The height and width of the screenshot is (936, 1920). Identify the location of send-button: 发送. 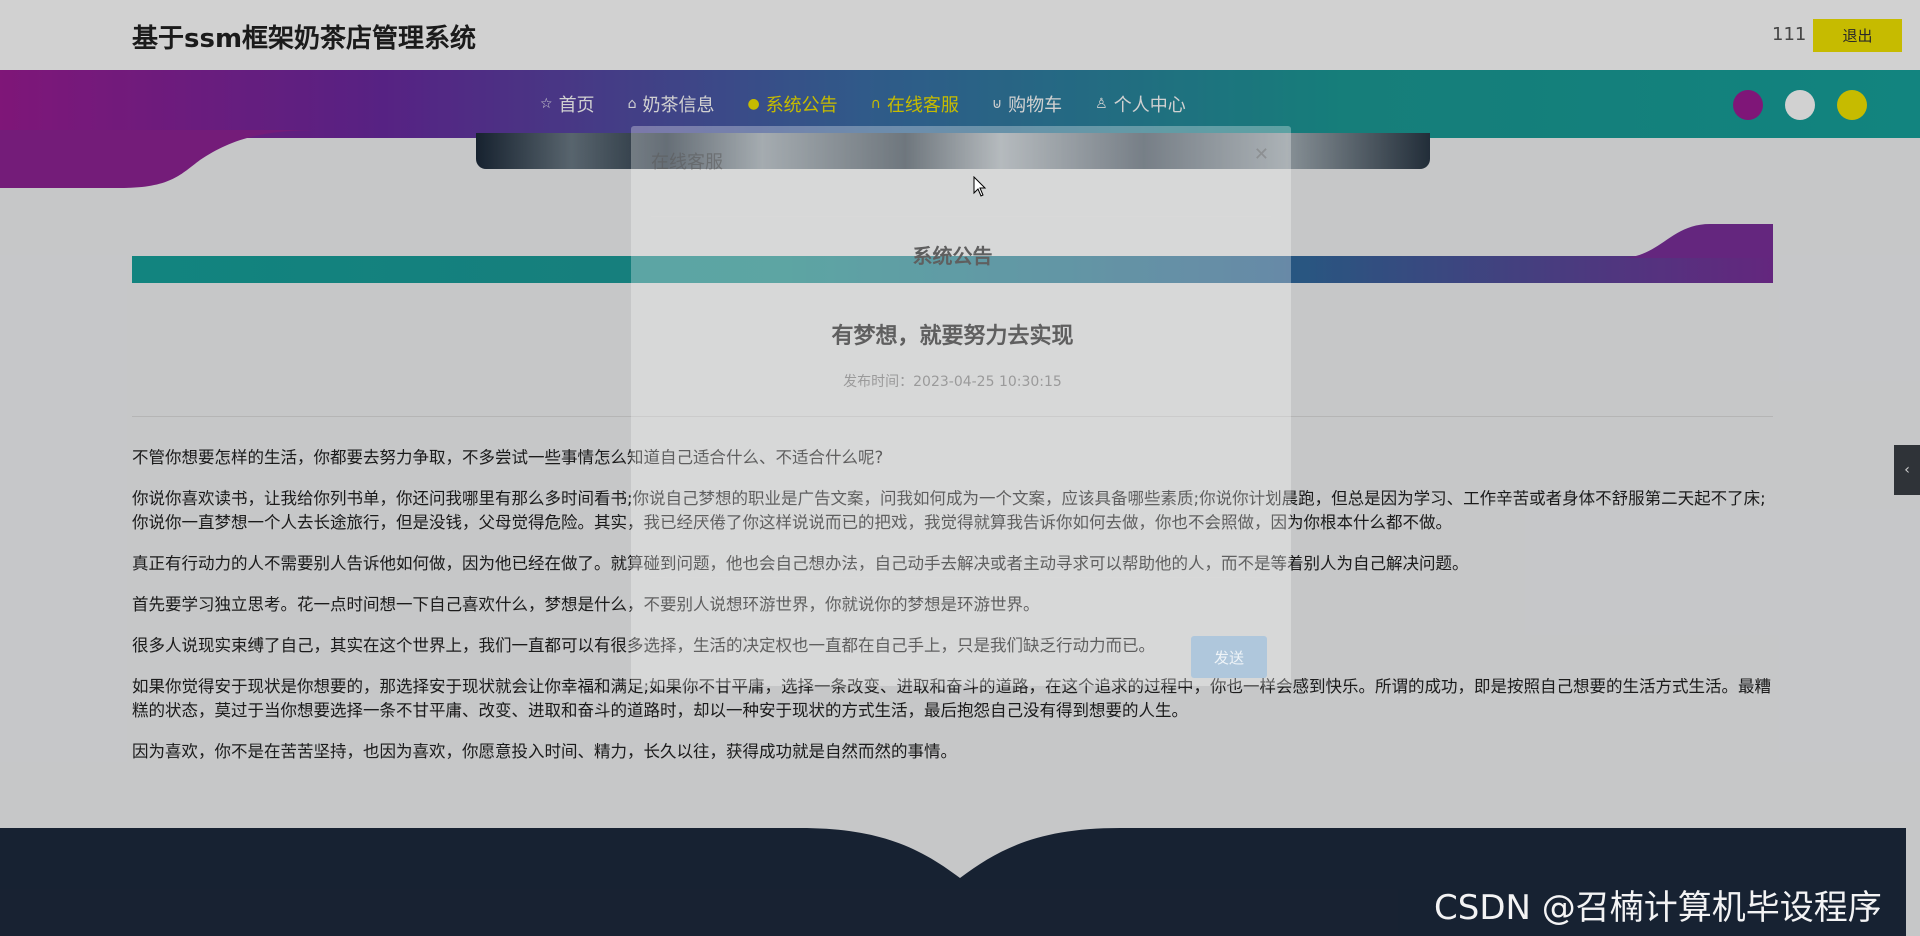
(1229, 657).